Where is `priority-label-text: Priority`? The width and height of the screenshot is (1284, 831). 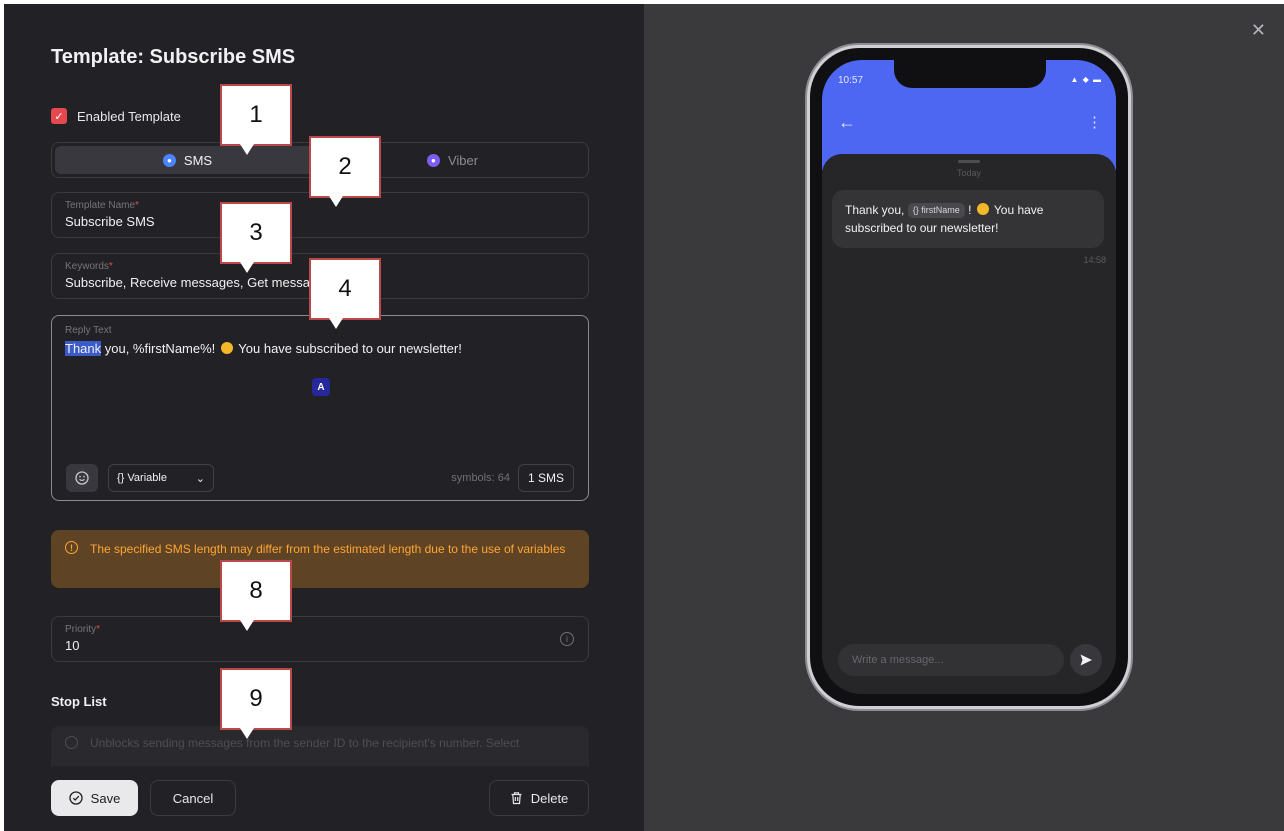 priority-label-text: Priority is located at coordinates (81, 629).